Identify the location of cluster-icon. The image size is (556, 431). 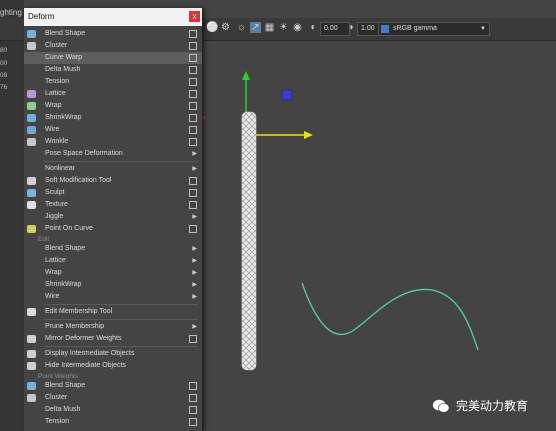
(31, 46).